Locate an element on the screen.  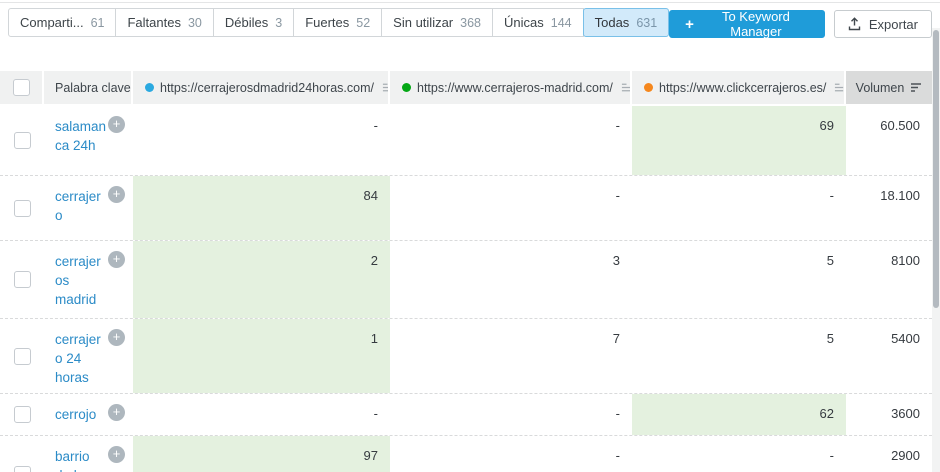
keyword-link: cerrojo is located at coordinates (81, 414).